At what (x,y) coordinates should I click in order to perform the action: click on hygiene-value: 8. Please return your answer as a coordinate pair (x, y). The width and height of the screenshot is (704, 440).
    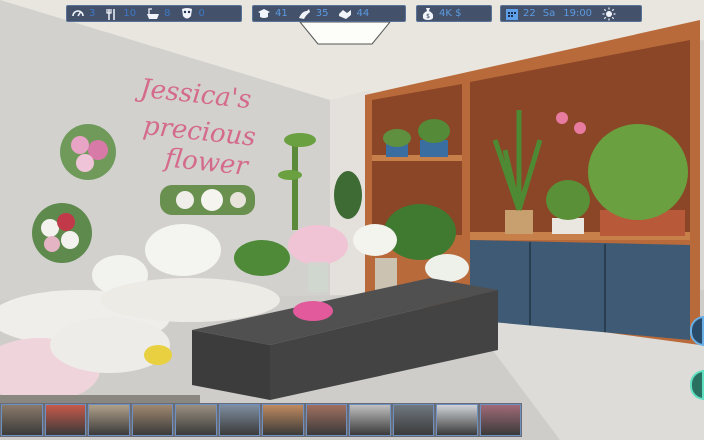
    Looking at the image, I should click on (167, 13).